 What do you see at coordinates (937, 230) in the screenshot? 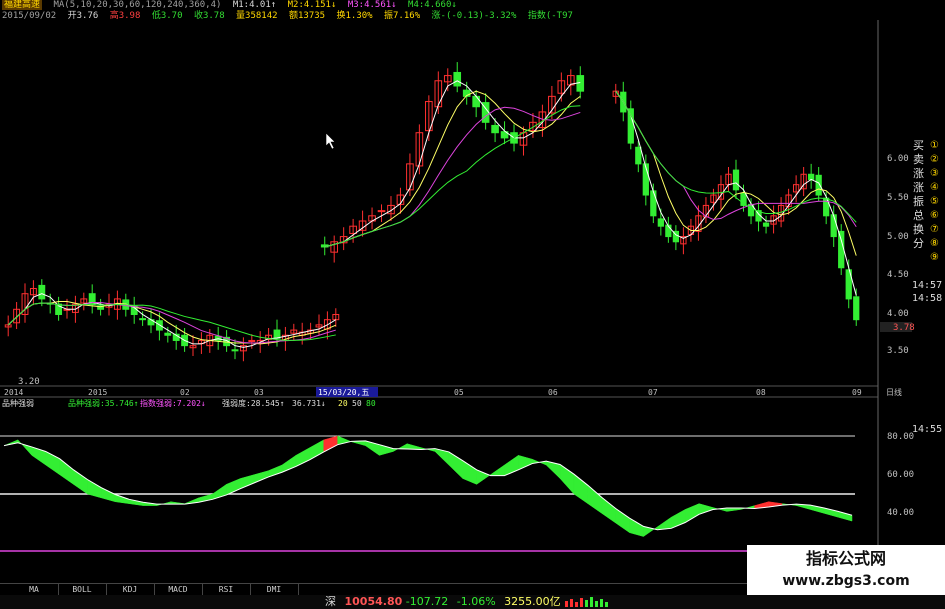
I see `strip-item: ⑦` at bounding box center [937, 230].